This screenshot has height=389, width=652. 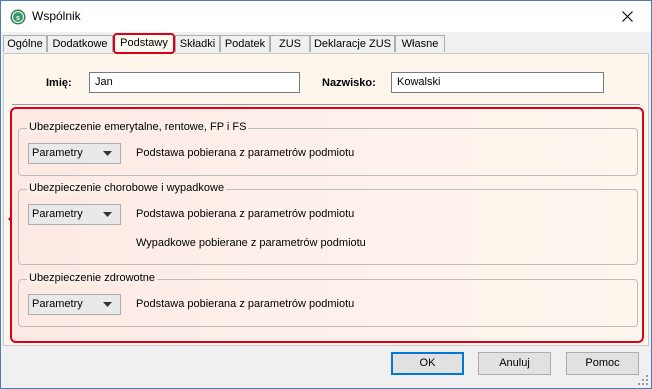 I want to click on podstawa-chorobowe-select: Parametry, so click(x=74, y=214).